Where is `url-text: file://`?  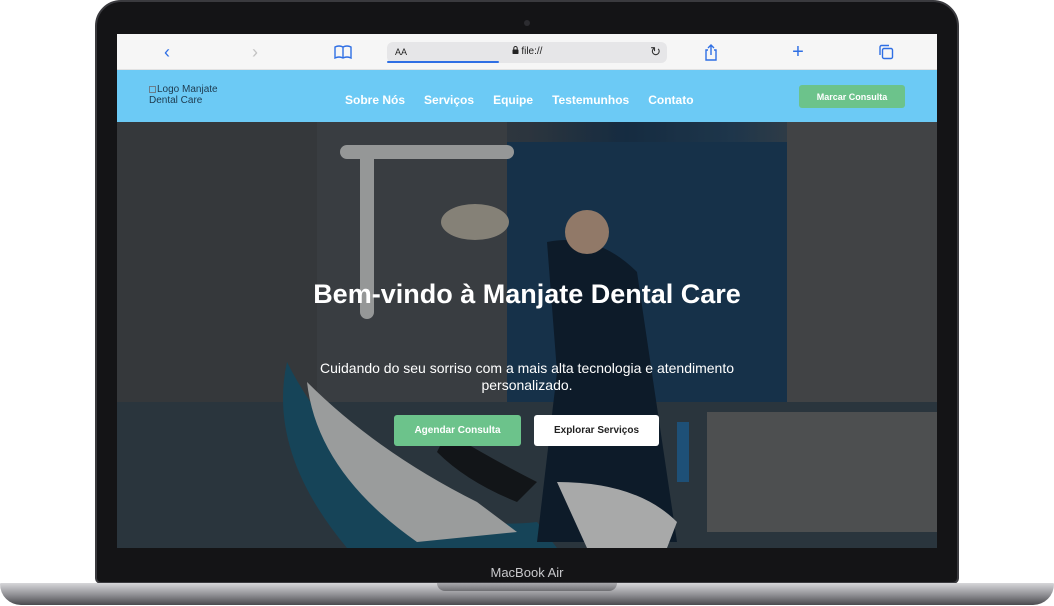
url-text: file:// is located at coordinates (532, 51).